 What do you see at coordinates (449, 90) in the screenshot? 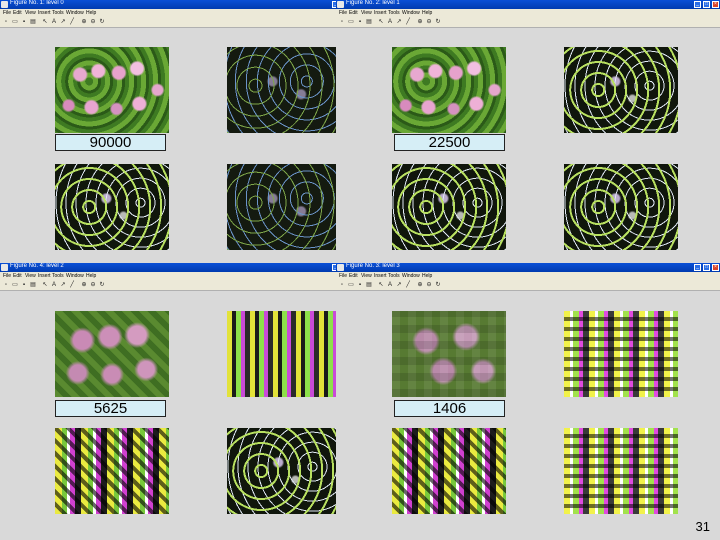
I see `image-original` at bounding box center [449, 90].